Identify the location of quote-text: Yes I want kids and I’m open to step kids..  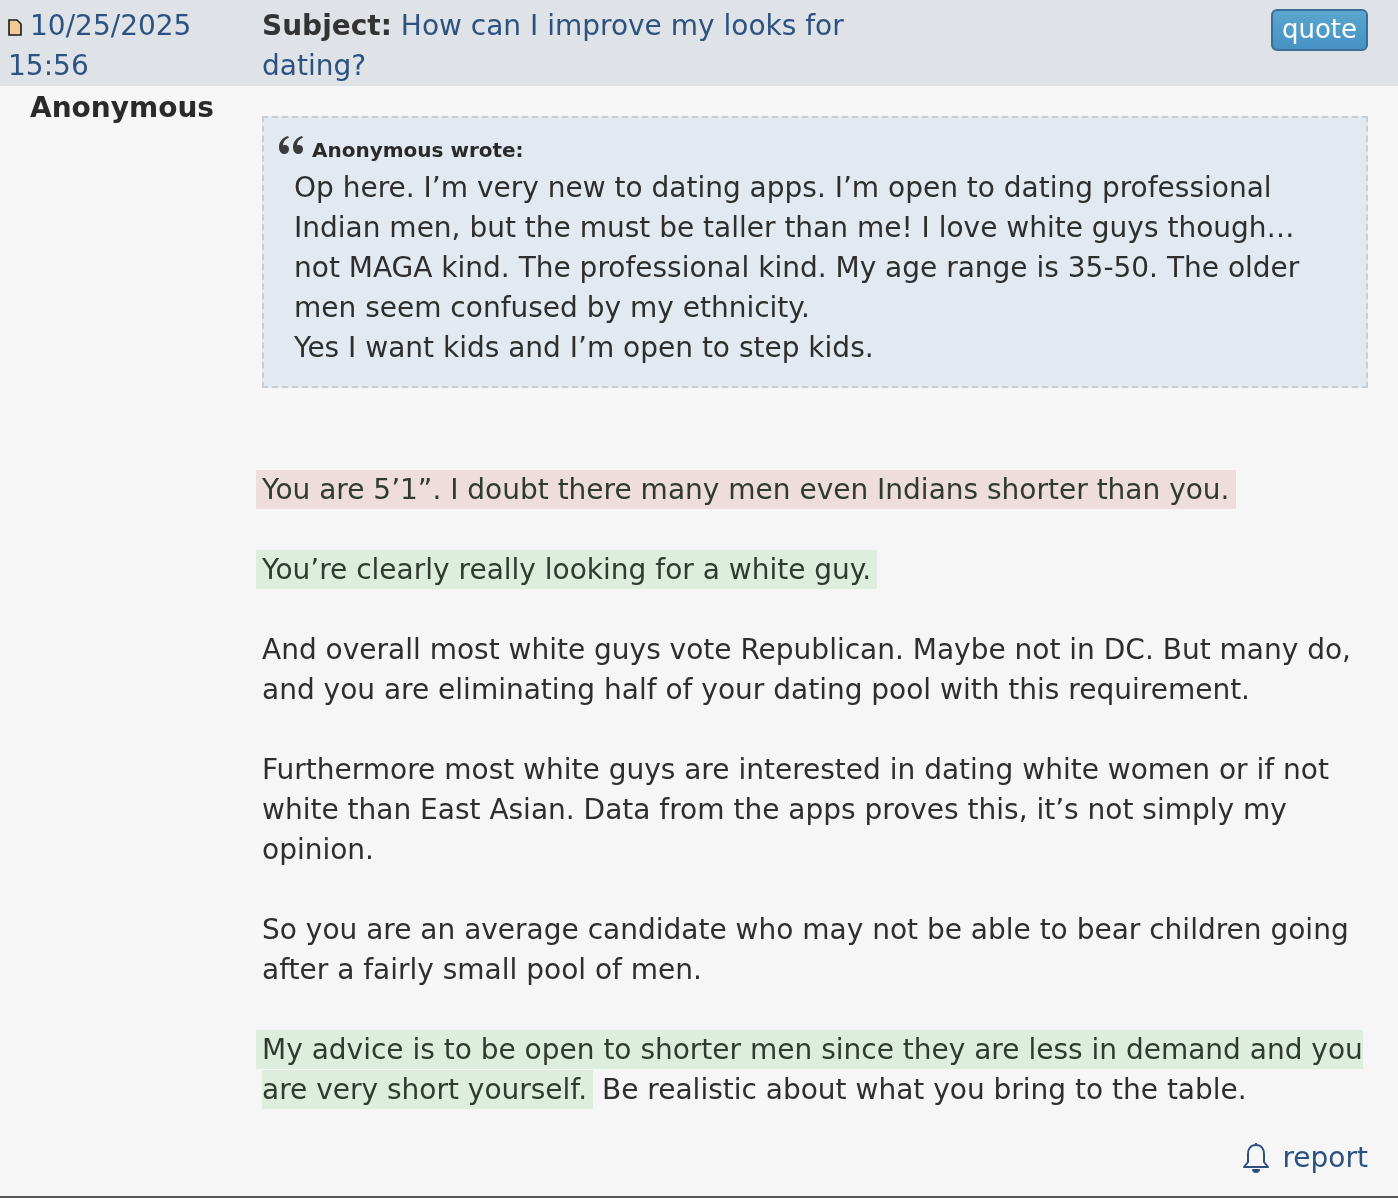
(584, 348).